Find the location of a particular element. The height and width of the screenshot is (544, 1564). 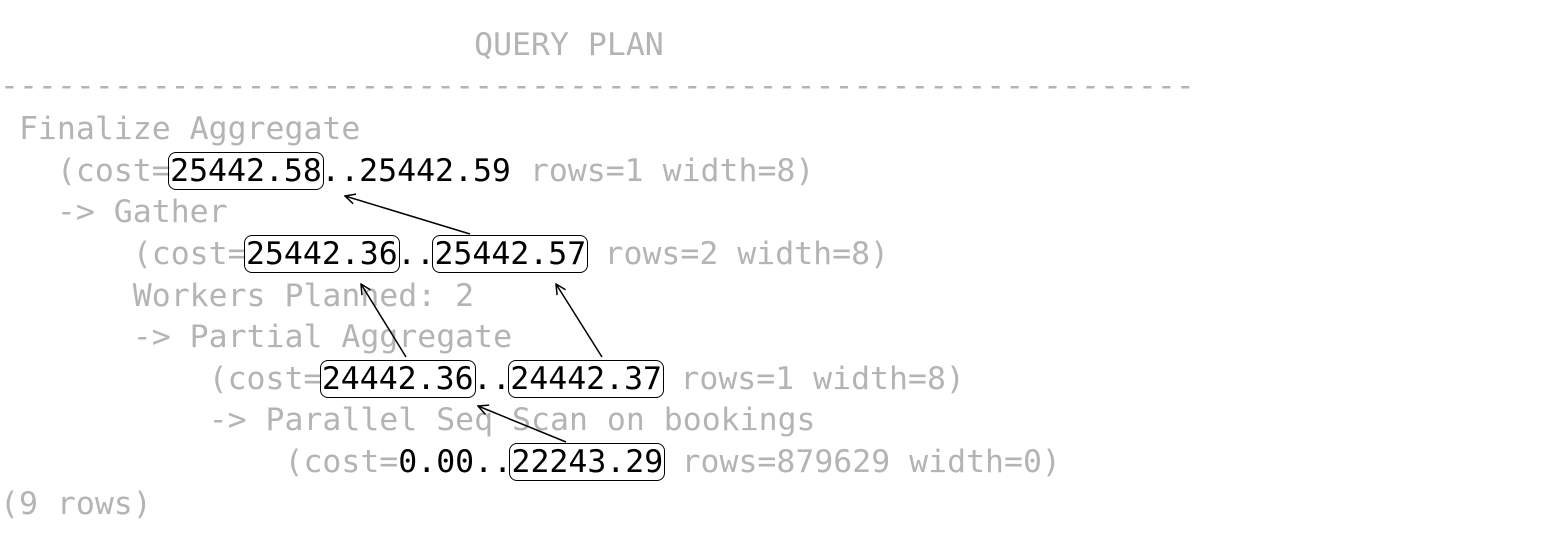

partial-width: width=8) is located at coordinates (889, 379).